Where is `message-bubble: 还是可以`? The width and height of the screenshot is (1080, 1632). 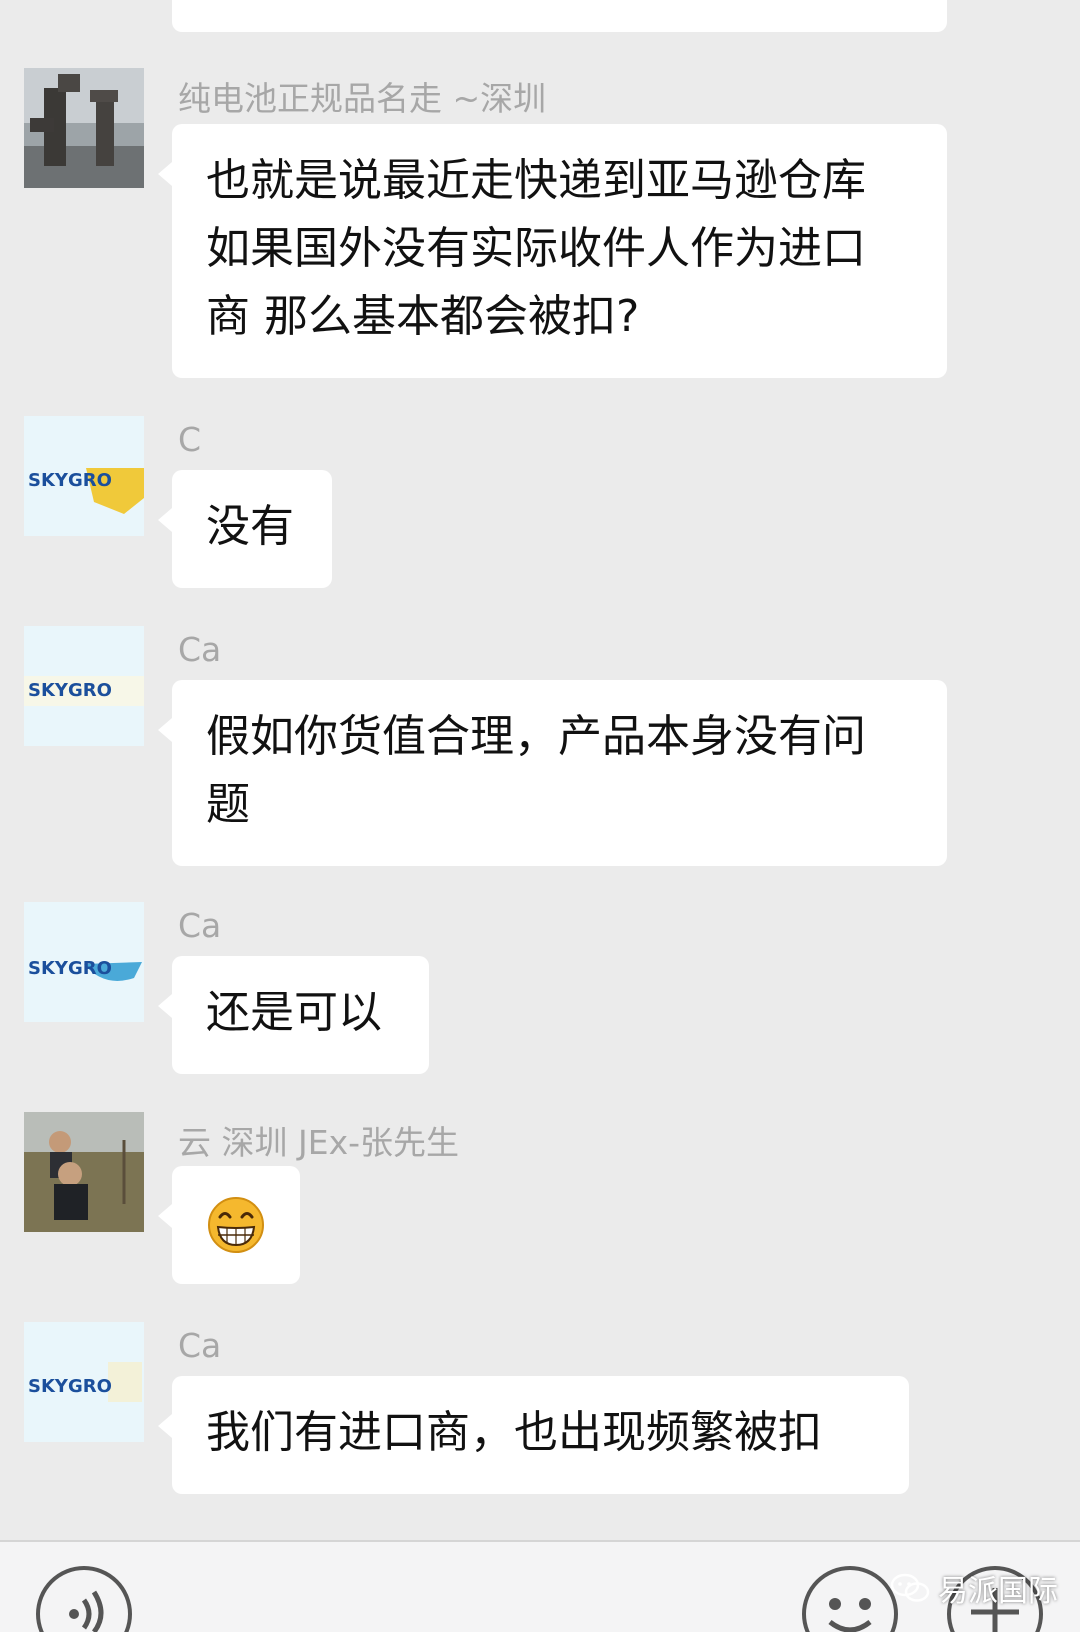
message-bubble: 还是可以 is located at coordinates (293, 1015).